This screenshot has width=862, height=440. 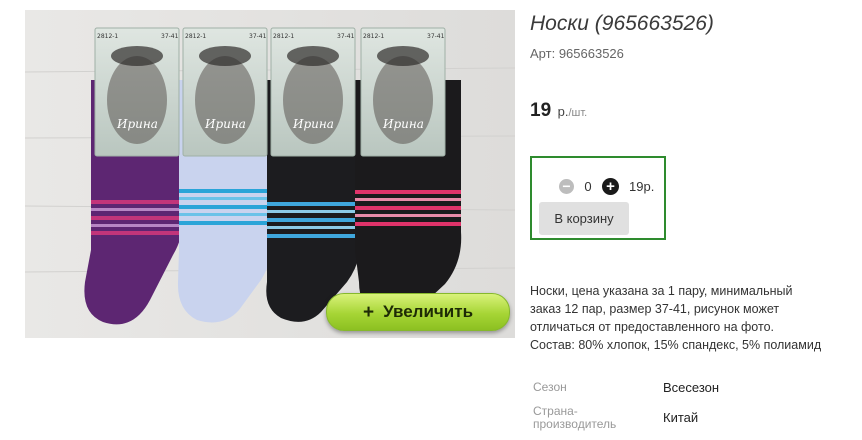 I want to click on cart-sum: 19р., so click(x=642, y=186).